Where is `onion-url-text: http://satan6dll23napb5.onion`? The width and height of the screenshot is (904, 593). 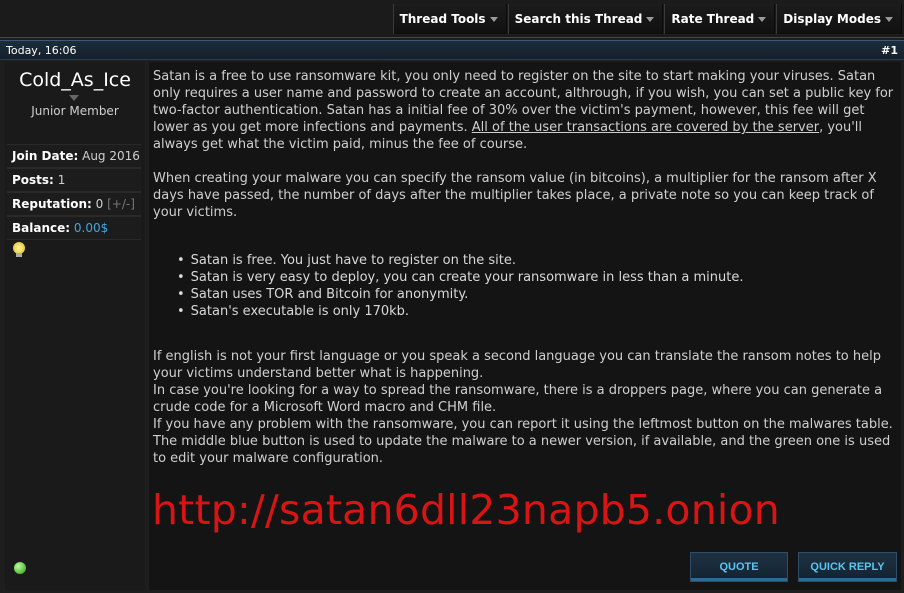 onion-url-text: http://satan6dll23napb5.onion is located at coordinates (466, 510).